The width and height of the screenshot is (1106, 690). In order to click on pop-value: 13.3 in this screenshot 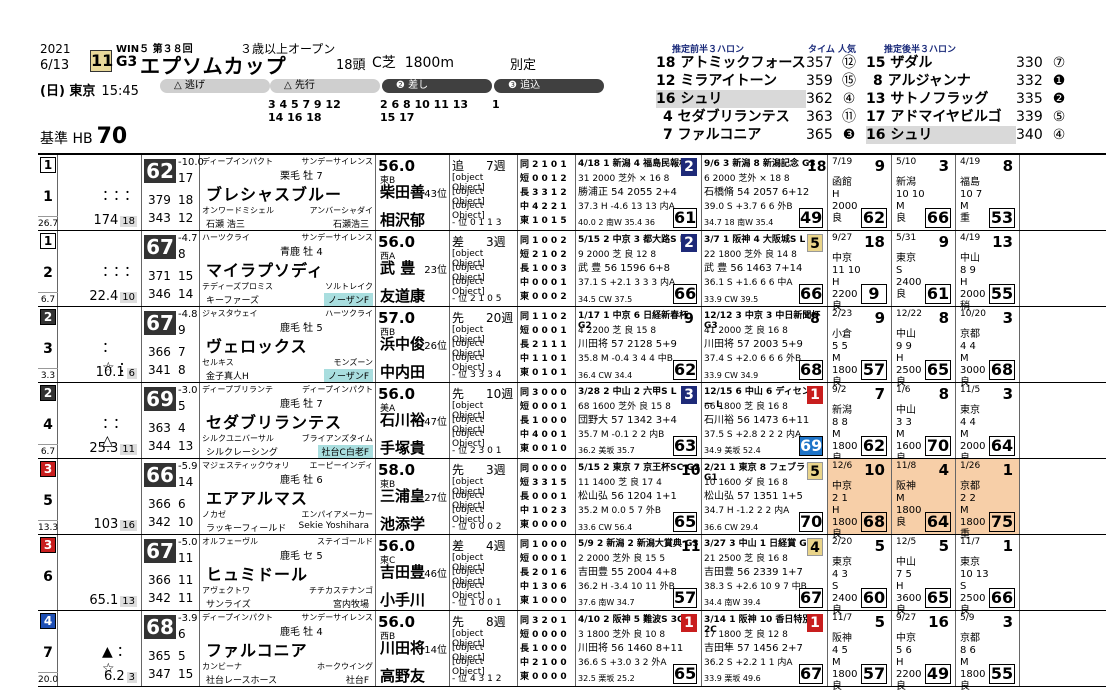, I will do `click(48, 527)`.